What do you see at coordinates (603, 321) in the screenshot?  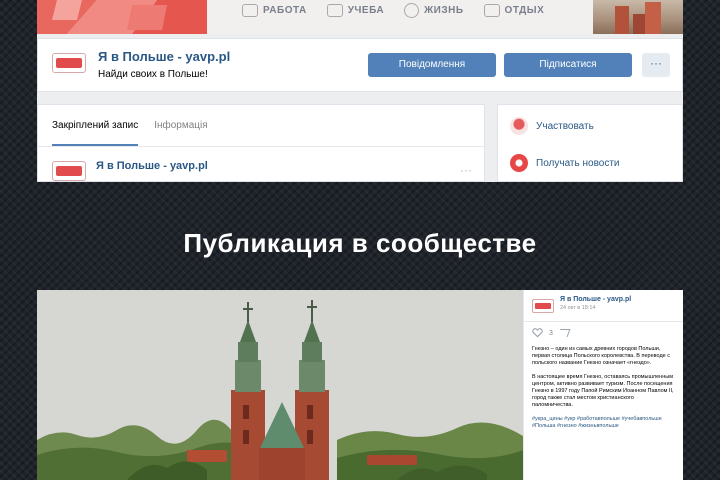 I see `divider` at bounding box center [603, 321].